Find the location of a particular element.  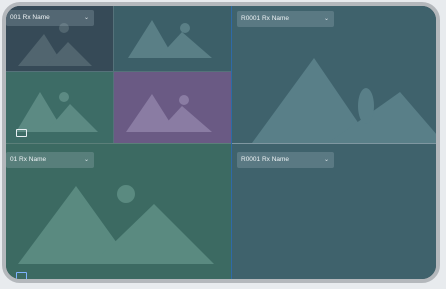

receiver-dropdown: 001 Rx Name ⌄ is located at coordinates (50, 18).